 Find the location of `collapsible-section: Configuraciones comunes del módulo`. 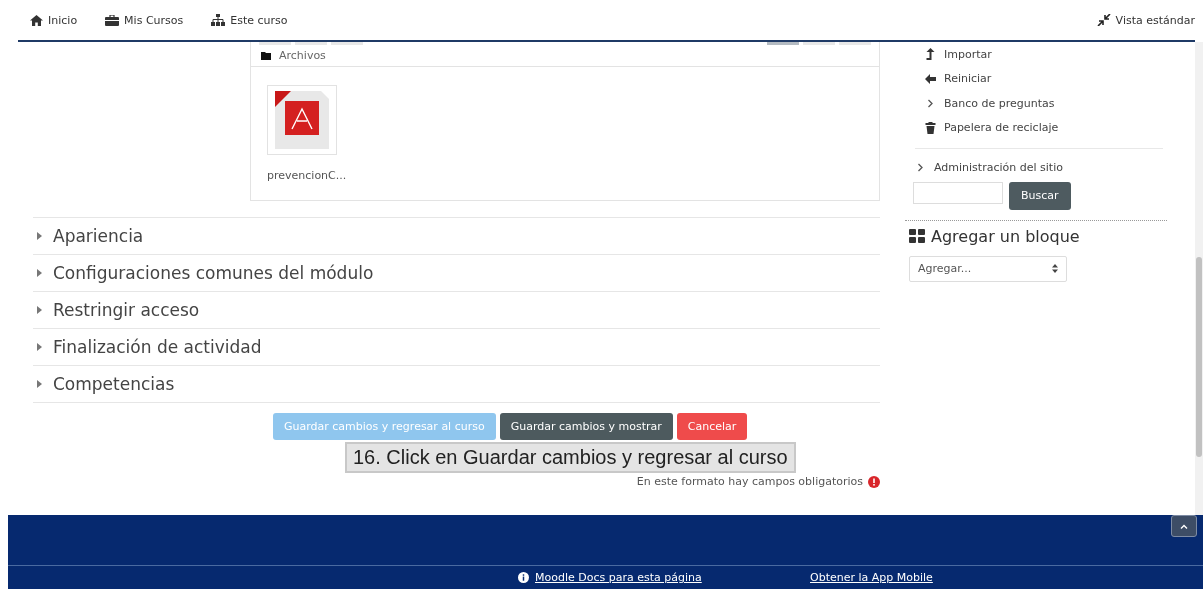

collapsible-section: Configuraciones comunes del módulo is located at coordinates (456, 272).